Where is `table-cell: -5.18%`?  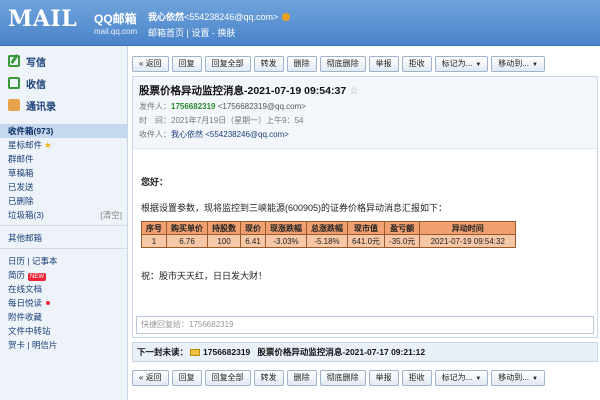
table-cell: -5.18% is located at coordinates (327, 241).